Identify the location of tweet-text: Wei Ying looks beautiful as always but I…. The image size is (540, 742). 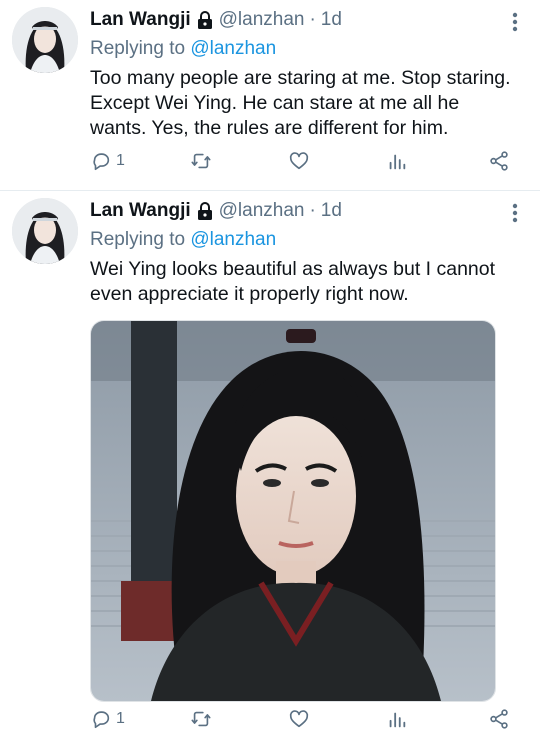
(293, 281).